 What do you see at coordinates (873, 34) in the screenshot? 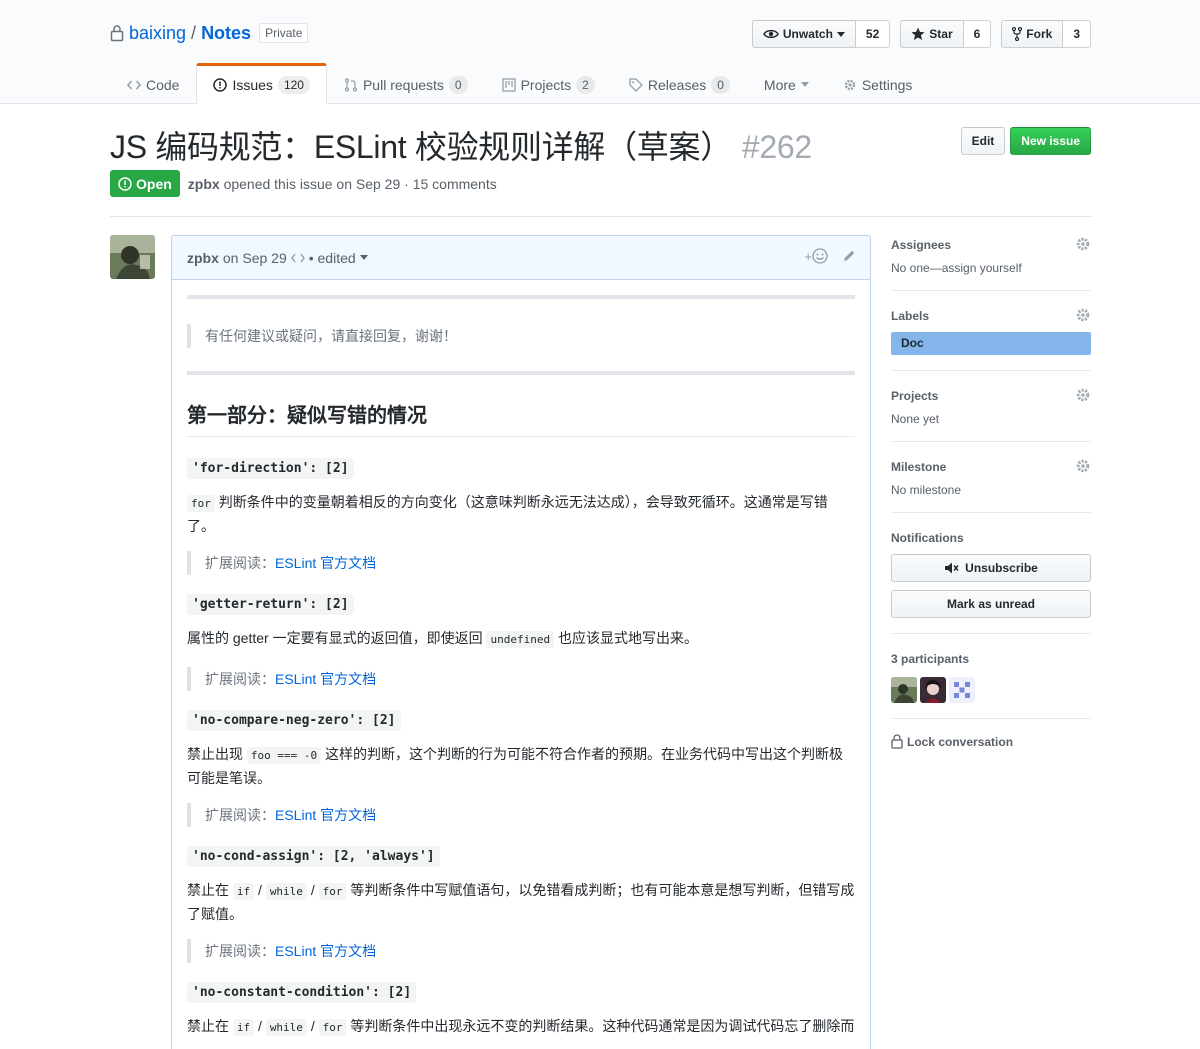
I see `watch-count: 52` at bounding box center [873, 34].